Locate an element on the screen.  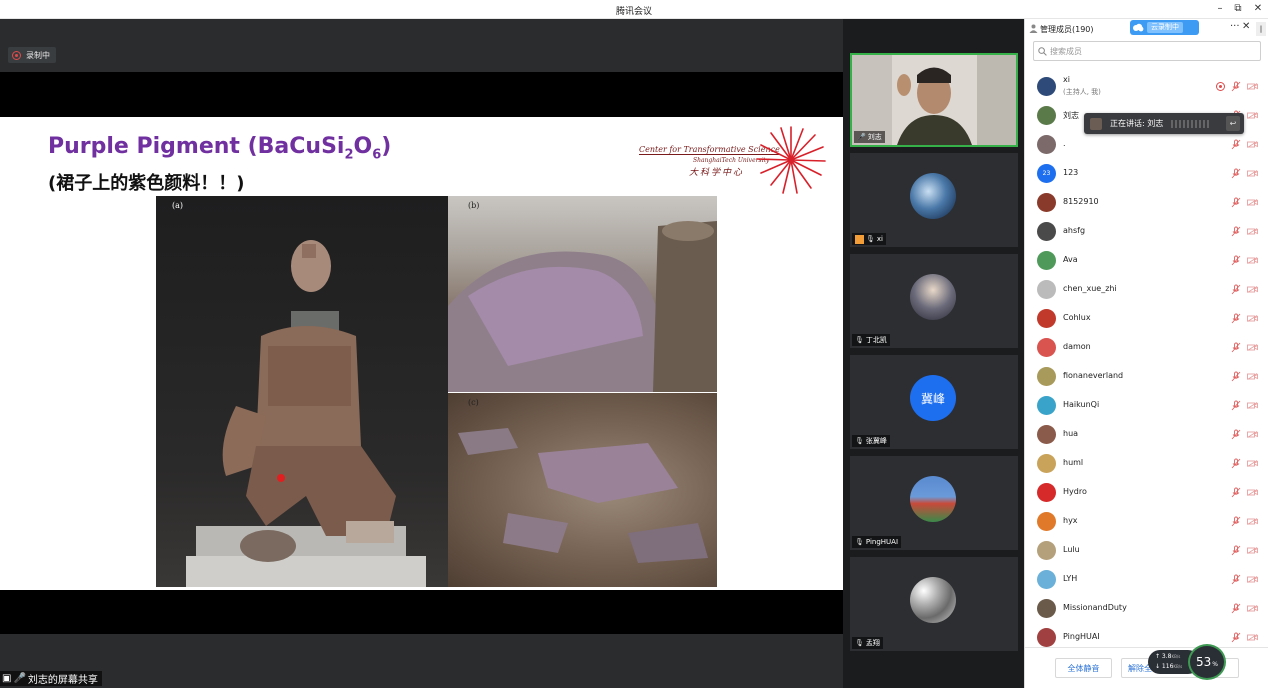
slide-title: Purple Pigment (BaCuSi2O6) is located at coordinates (220, 148).